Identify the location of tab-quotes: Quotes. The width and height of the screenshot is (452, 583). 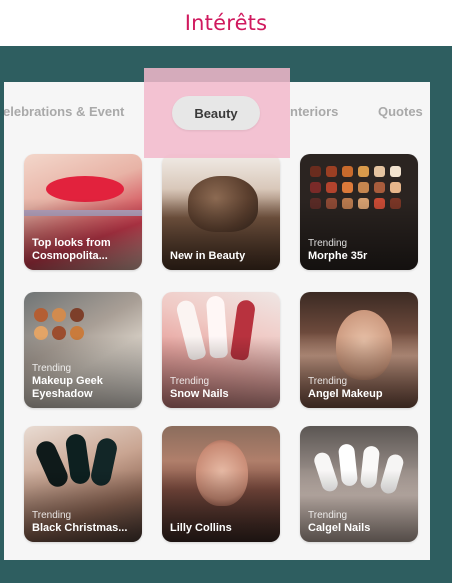
(400, 111).